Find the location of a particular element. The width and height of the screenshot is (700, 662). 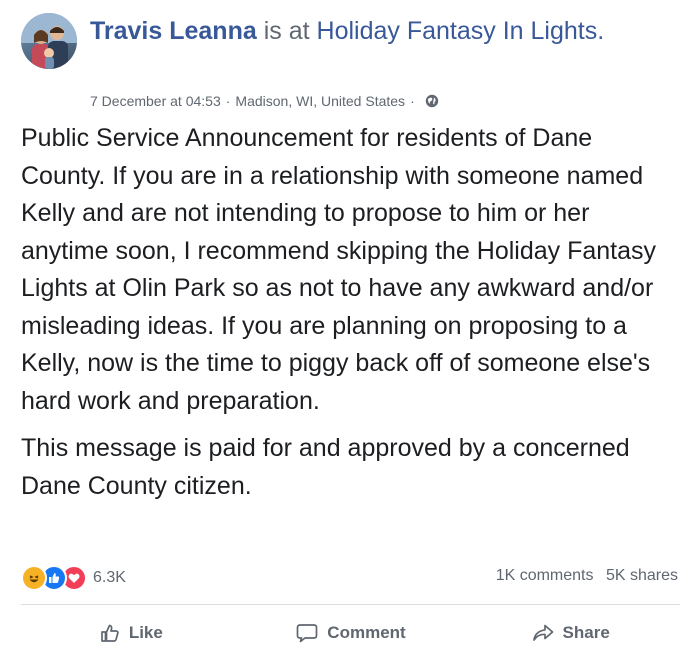

is-at-text: is at is located at coordinates (286, 31).